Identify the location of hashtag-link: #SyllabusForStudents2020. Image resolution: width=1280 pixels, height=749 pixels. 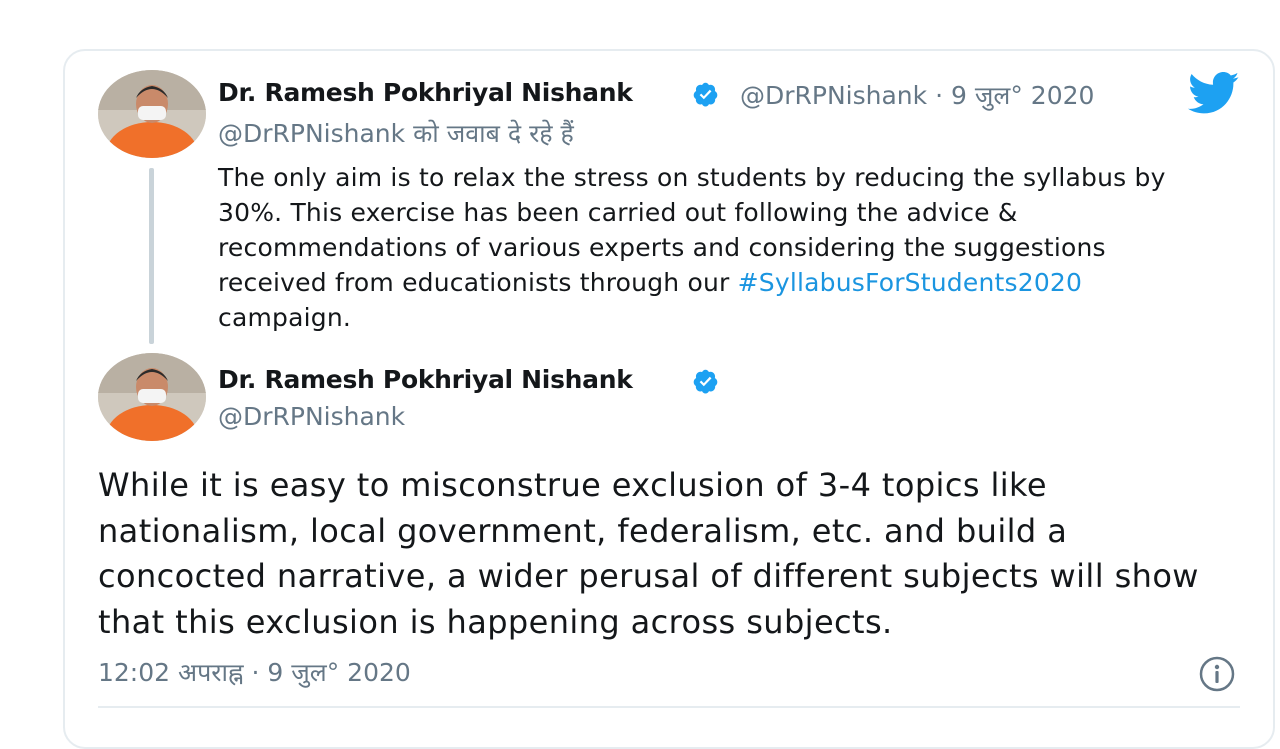
(910, 282).